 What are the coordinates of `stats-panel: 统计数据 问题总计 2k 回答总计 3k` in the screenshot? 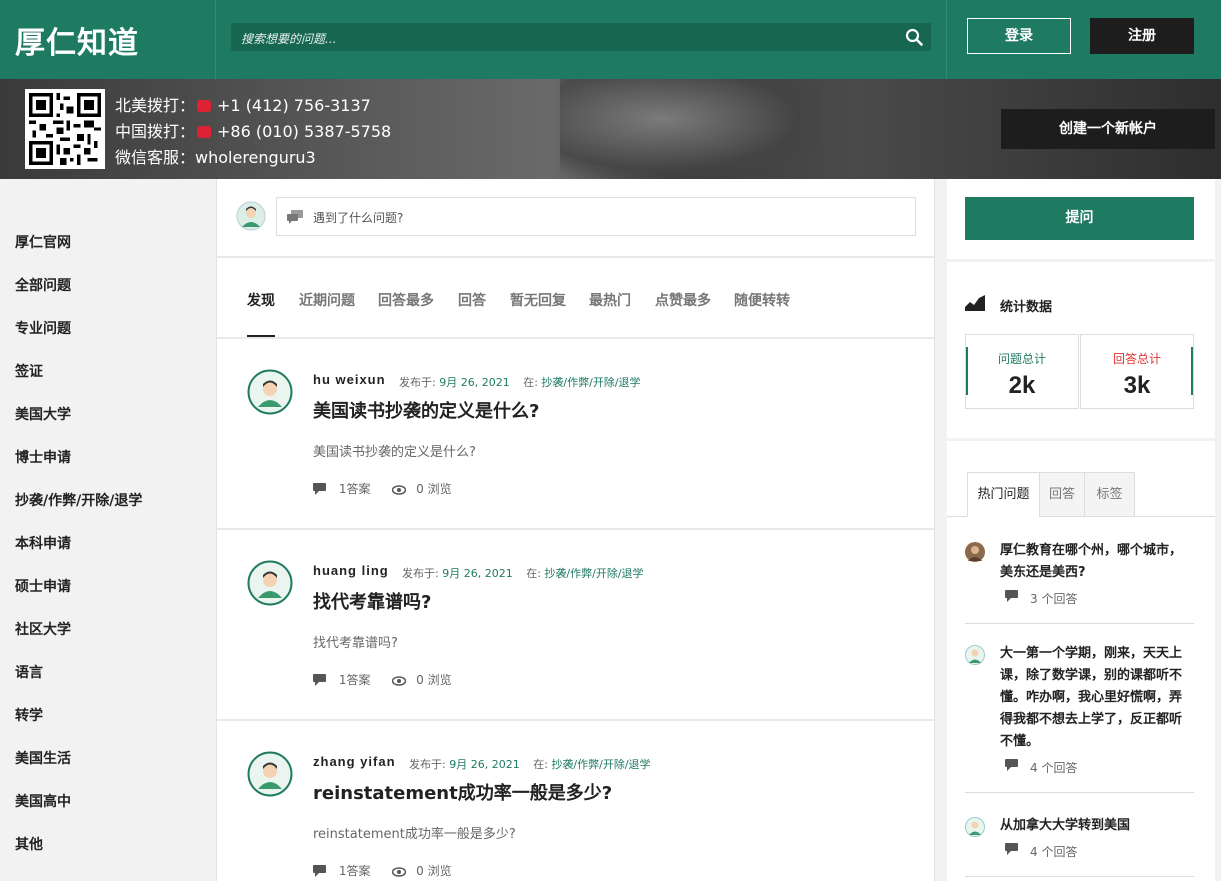 It's located at (1081, 350).